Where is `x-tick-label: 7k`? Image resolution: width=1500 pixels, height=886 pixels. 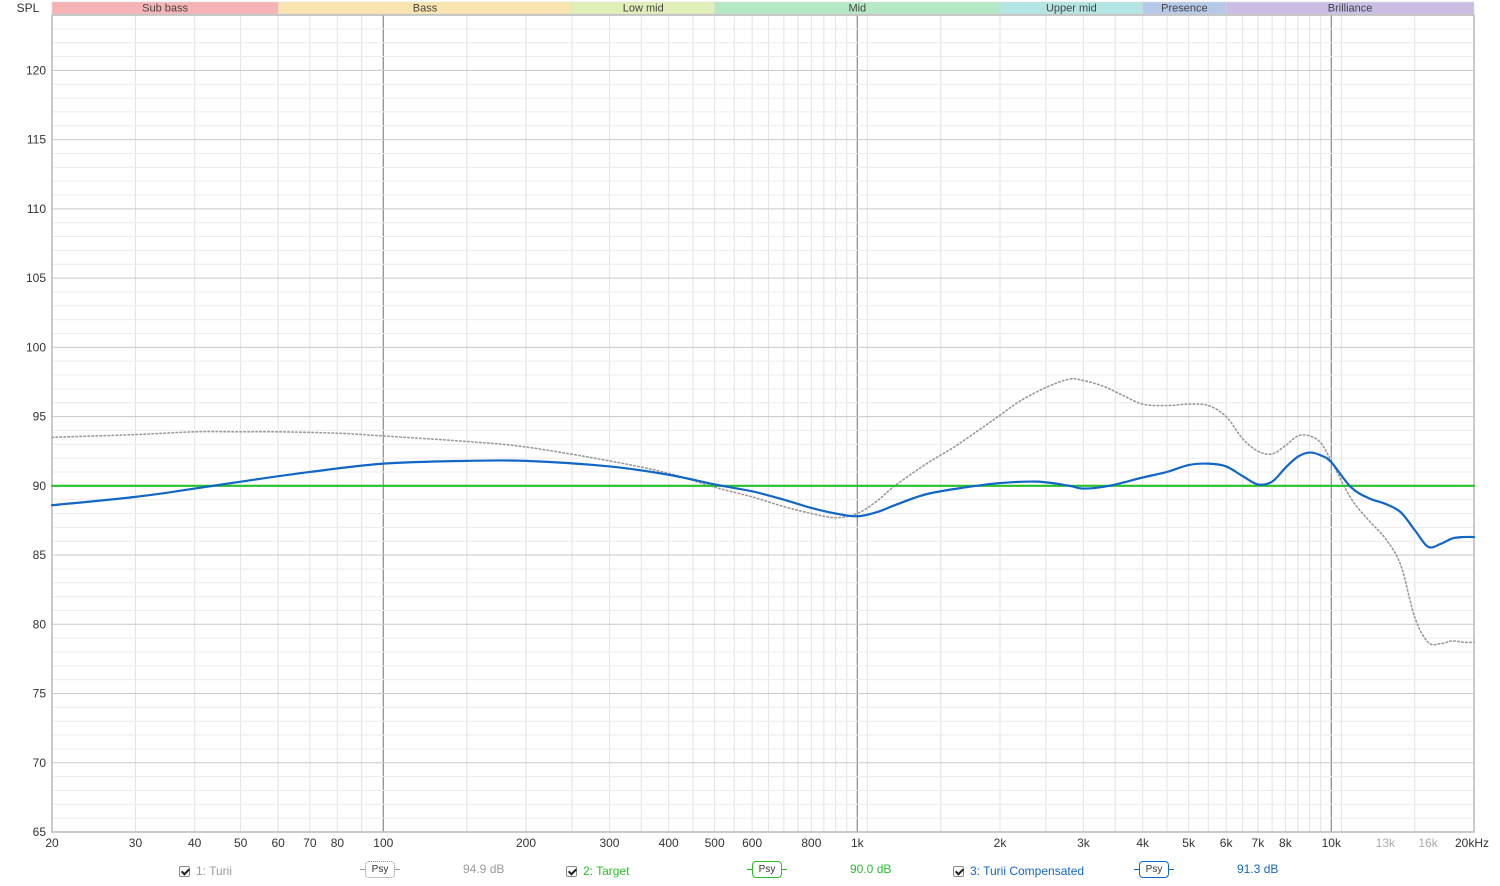
x-tick-label: 7k is located at coordinates (1259, 843).